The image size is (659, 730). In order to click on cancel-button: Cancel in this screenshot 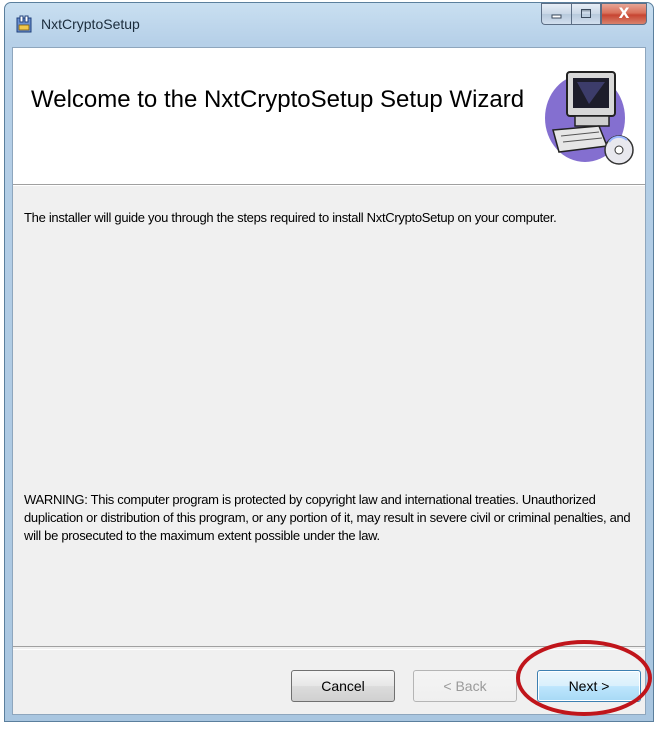, I will do `click(343, 686)`.